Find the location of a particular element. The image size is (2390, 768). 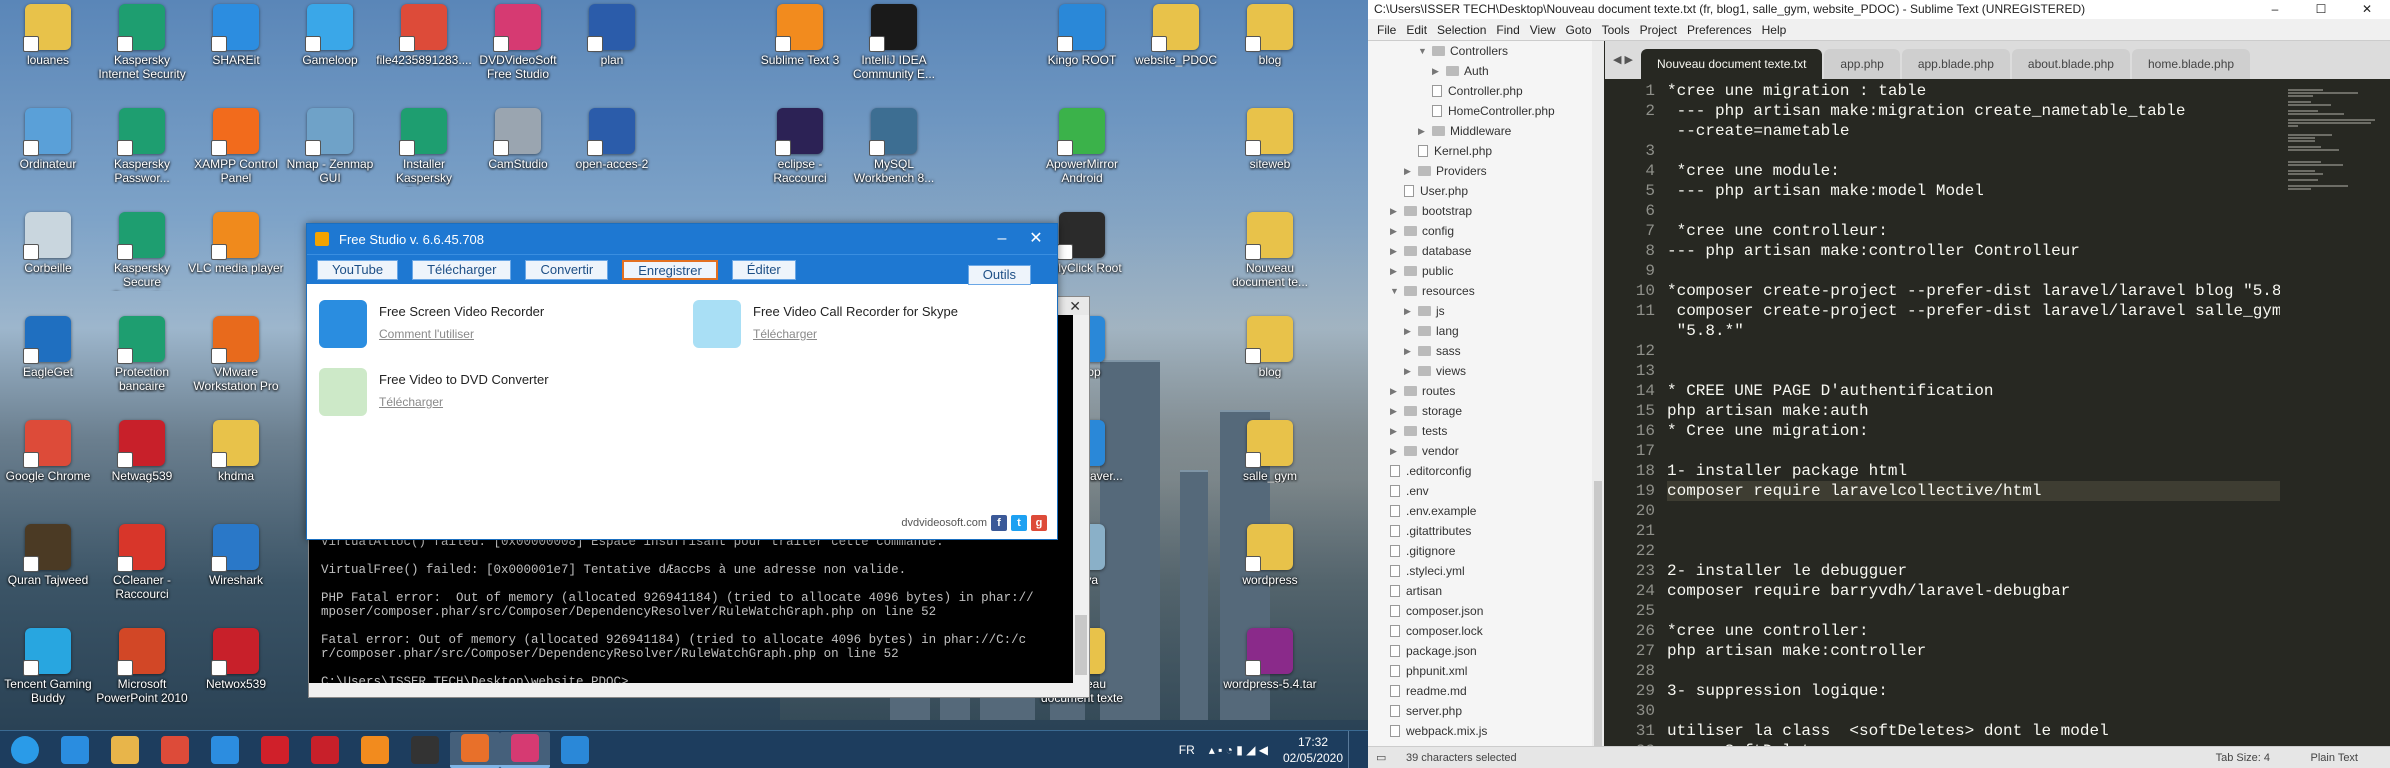

sidebar-file: composer.json is located at coordinates (1436, 611).